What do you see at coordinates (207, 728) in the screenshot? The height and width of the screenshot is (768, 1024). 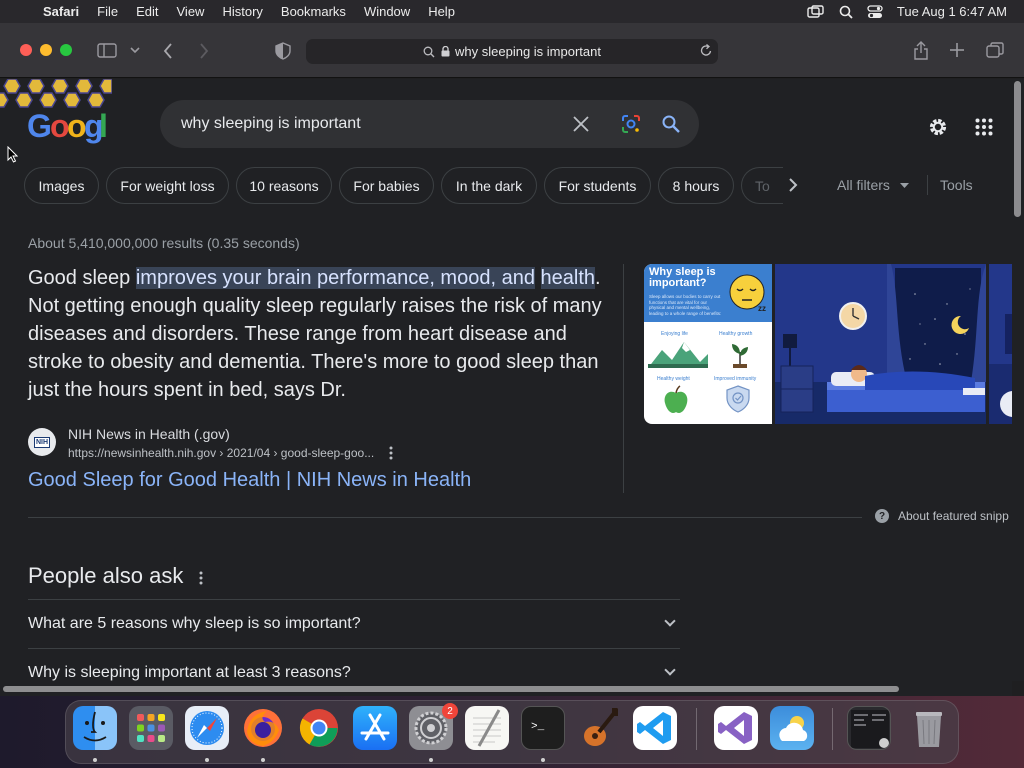 I see `safari-app-icon` at bounding box center [207, 728].